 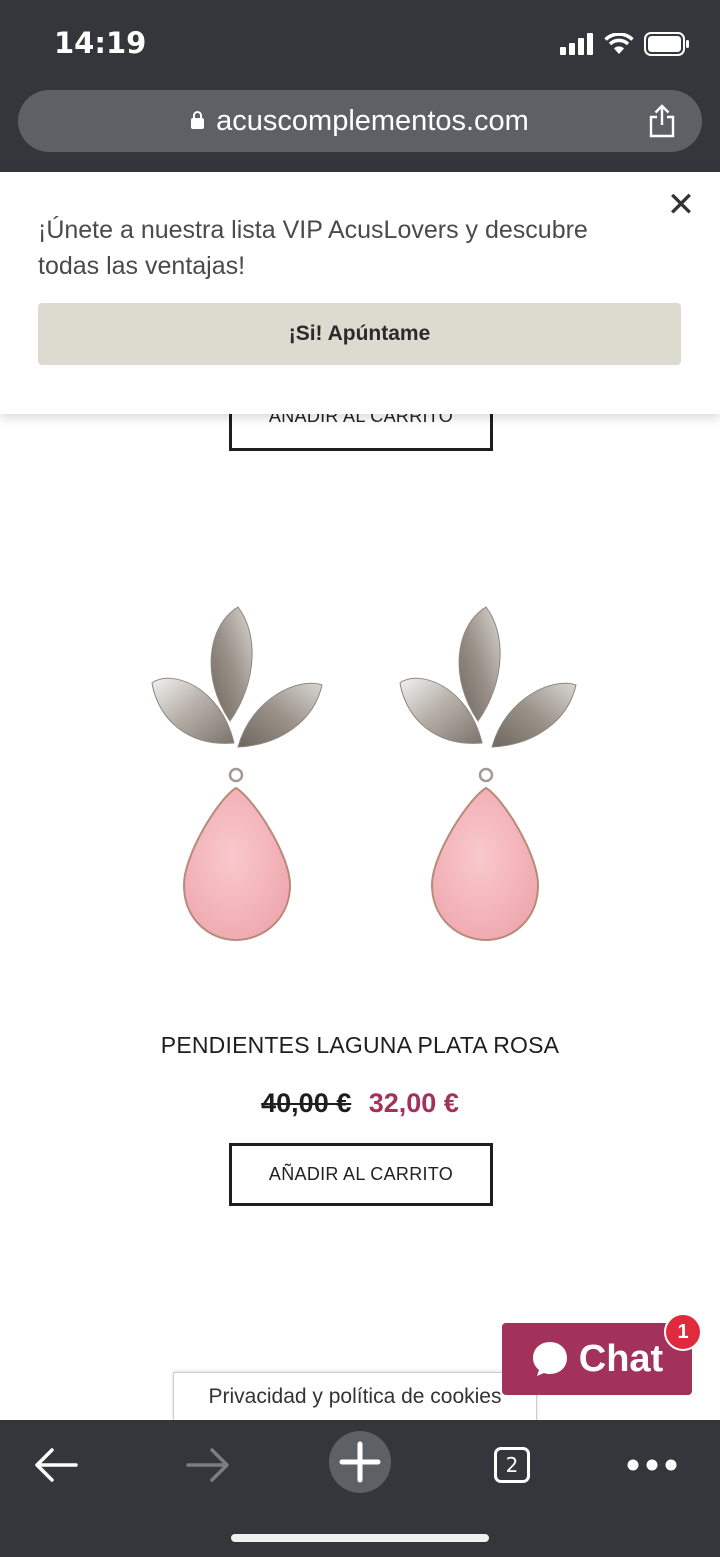 I want to click on url-field: acuscomplementos.com, so click(x=360, y=121).